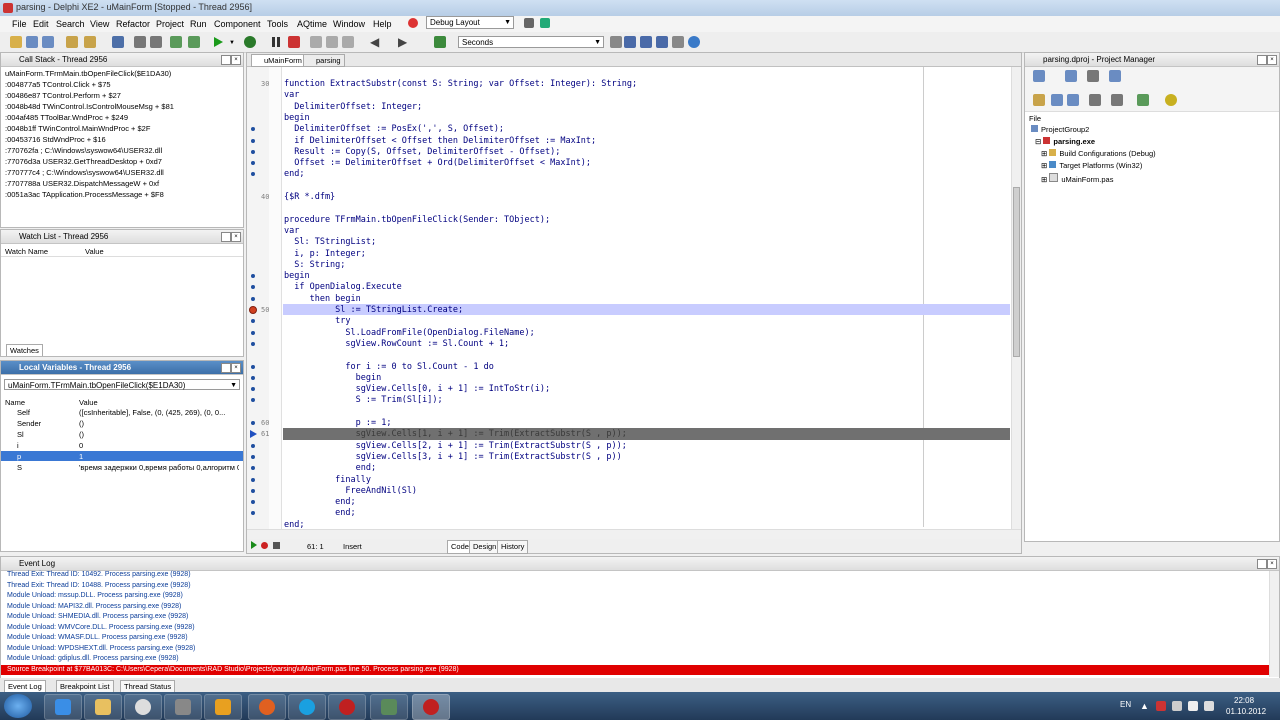  Describe the element at coordinates (319, 502) in the screenshot. I see `code-line: end;` at that location.